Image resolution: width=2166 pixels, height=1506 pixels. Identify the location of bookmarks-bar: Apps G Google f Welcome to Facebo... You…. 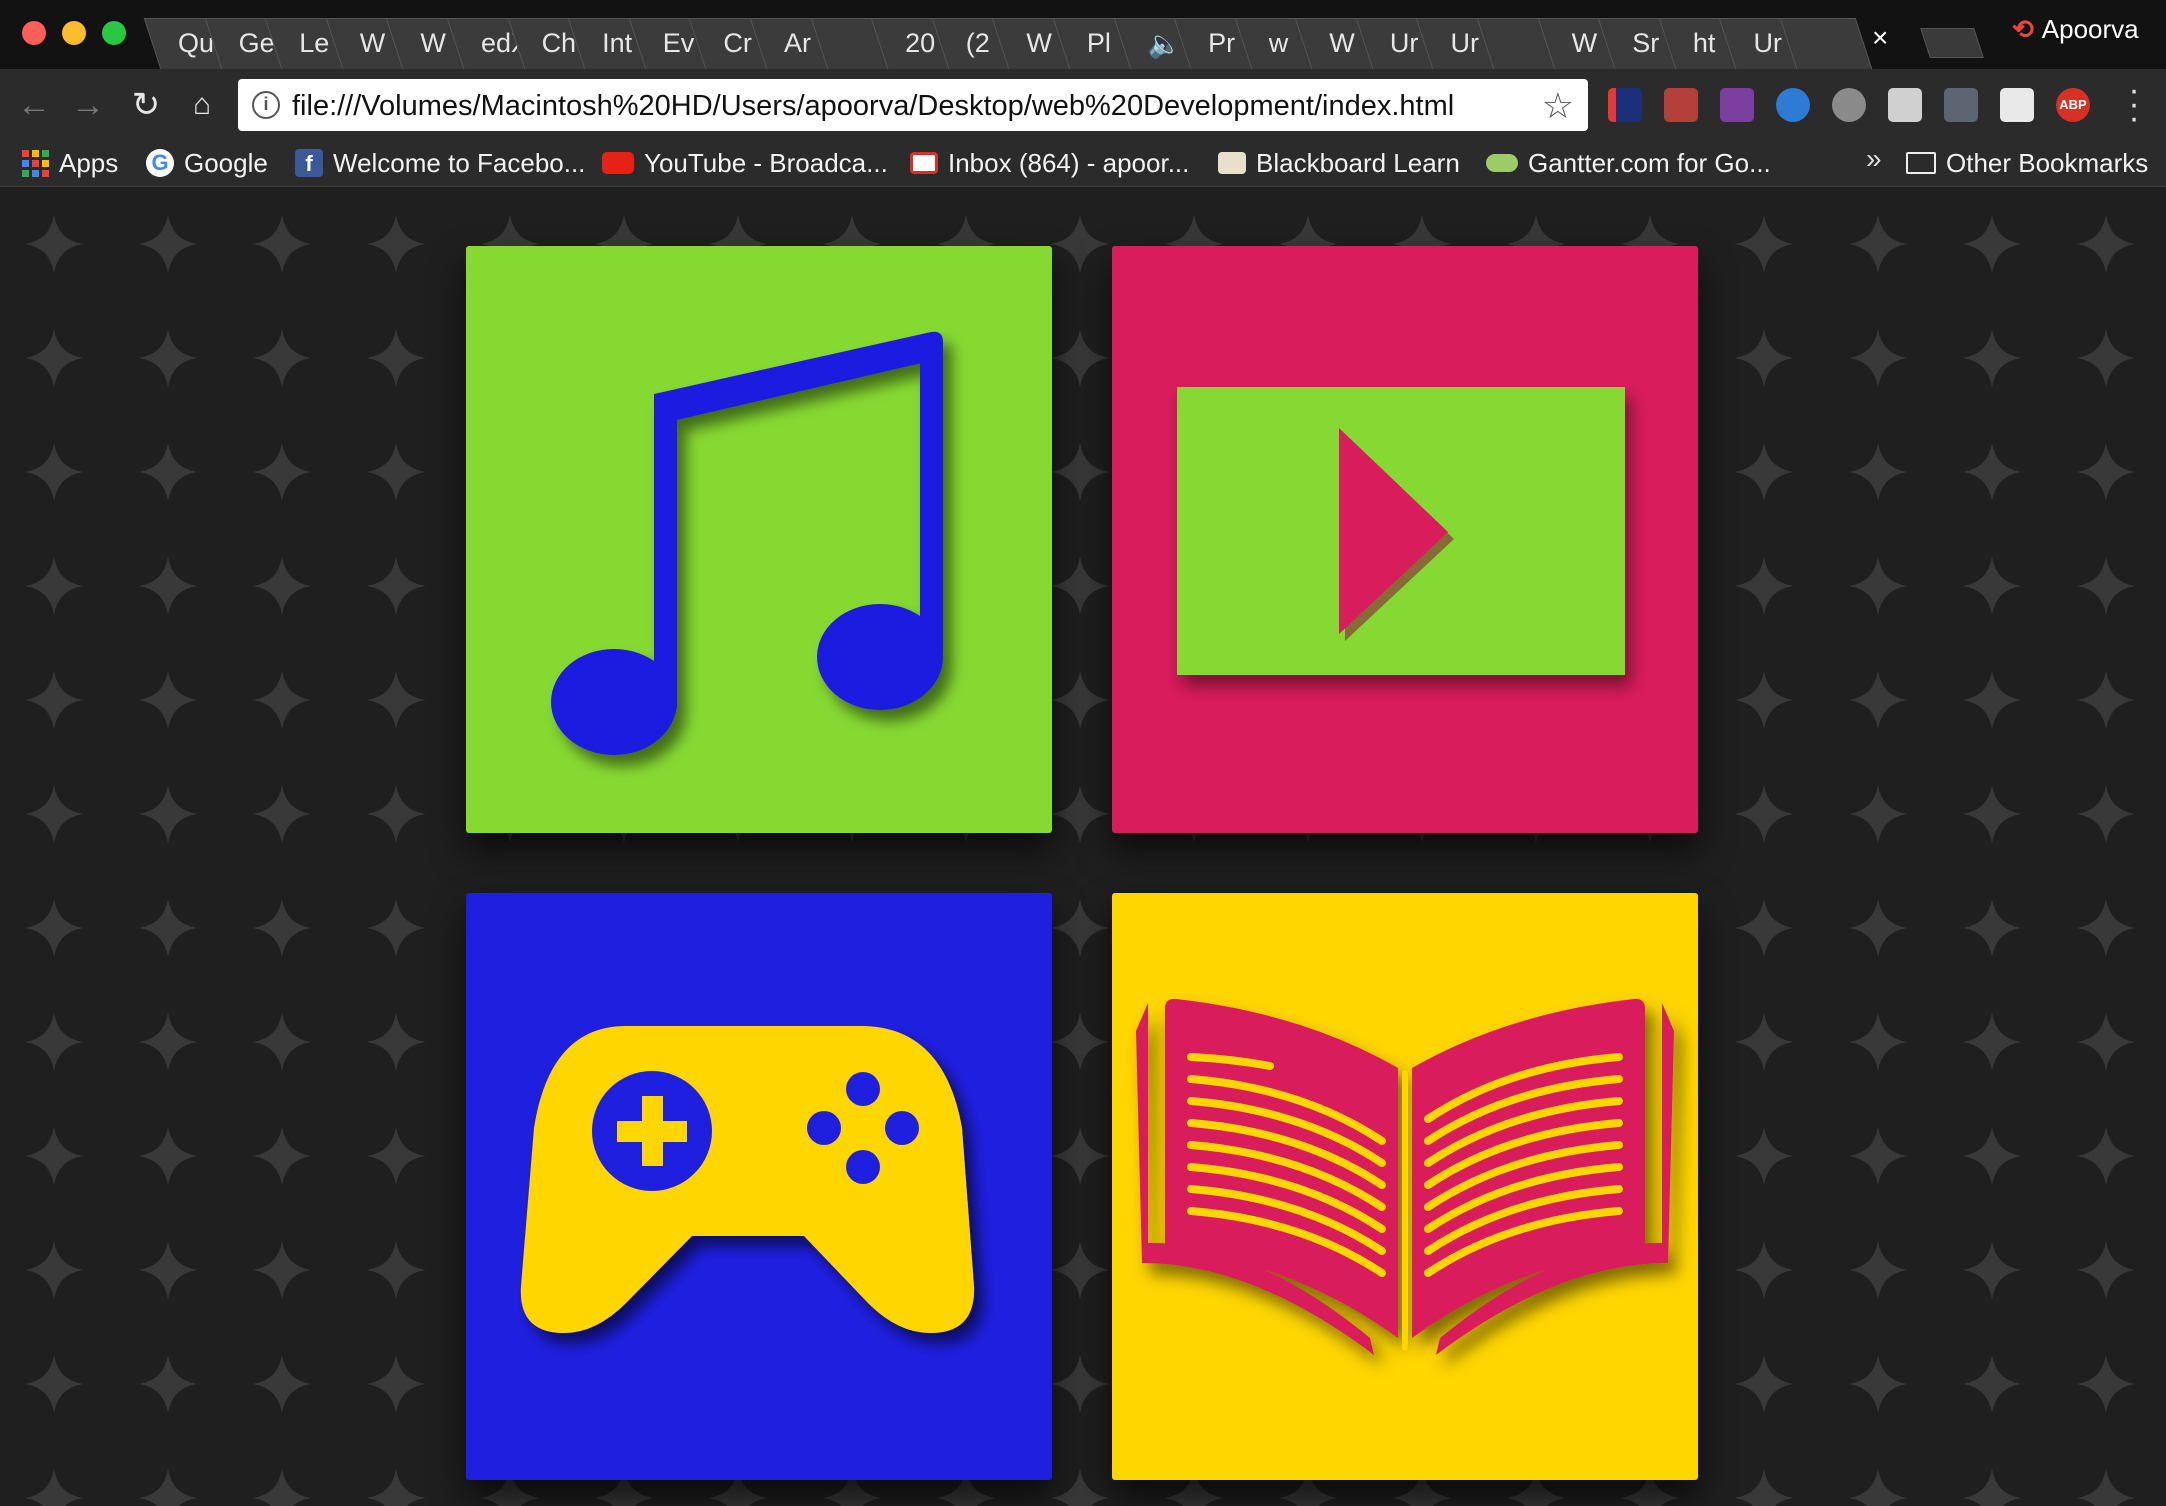
(1083, 163).